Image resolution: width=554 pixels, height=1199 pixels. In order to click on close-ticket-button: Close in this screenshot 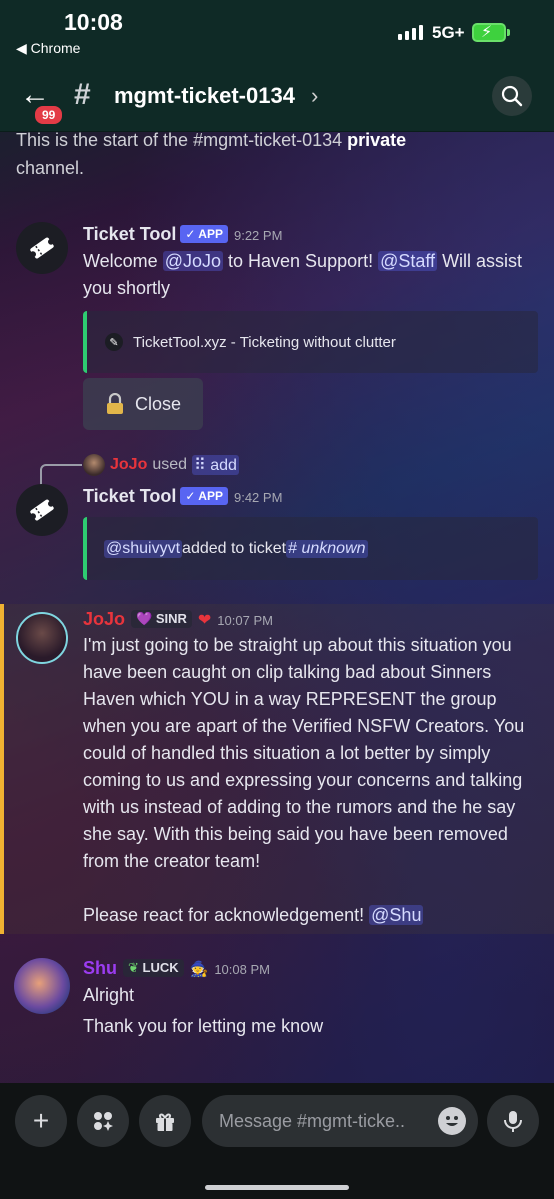, I will do `click(143, 404)`.